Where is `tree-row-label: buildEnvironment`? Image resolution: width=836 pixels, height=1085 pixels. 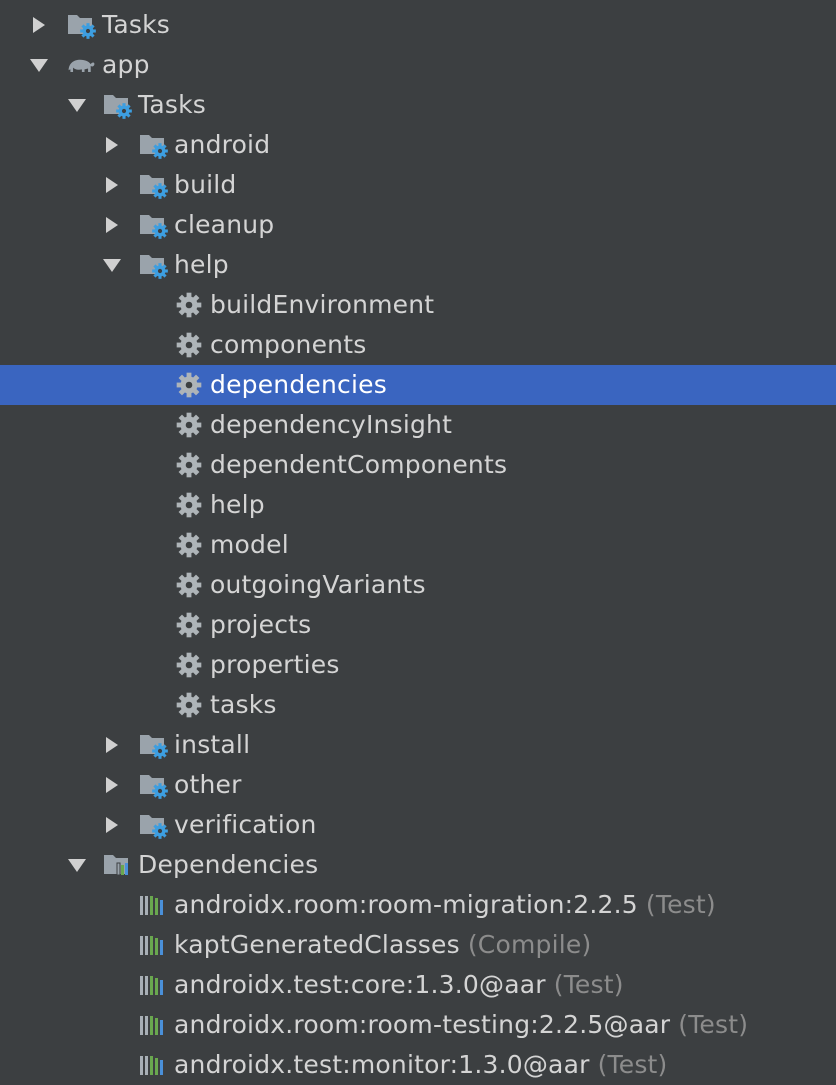 tree-row-label: buildEnvironment is located at coordinates (322, 304).